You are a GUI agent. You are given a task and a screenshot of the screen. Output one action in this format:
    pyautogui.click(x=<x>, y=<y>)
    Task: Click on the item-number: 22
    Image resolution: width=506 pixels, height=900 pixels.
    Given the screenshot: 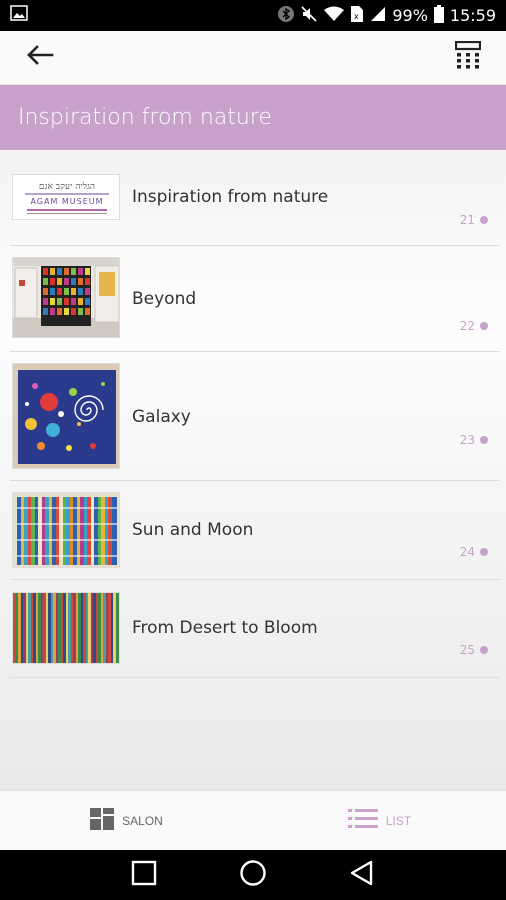 What is the action you would take?
    pyautogui.click(x=474, y=326)
    